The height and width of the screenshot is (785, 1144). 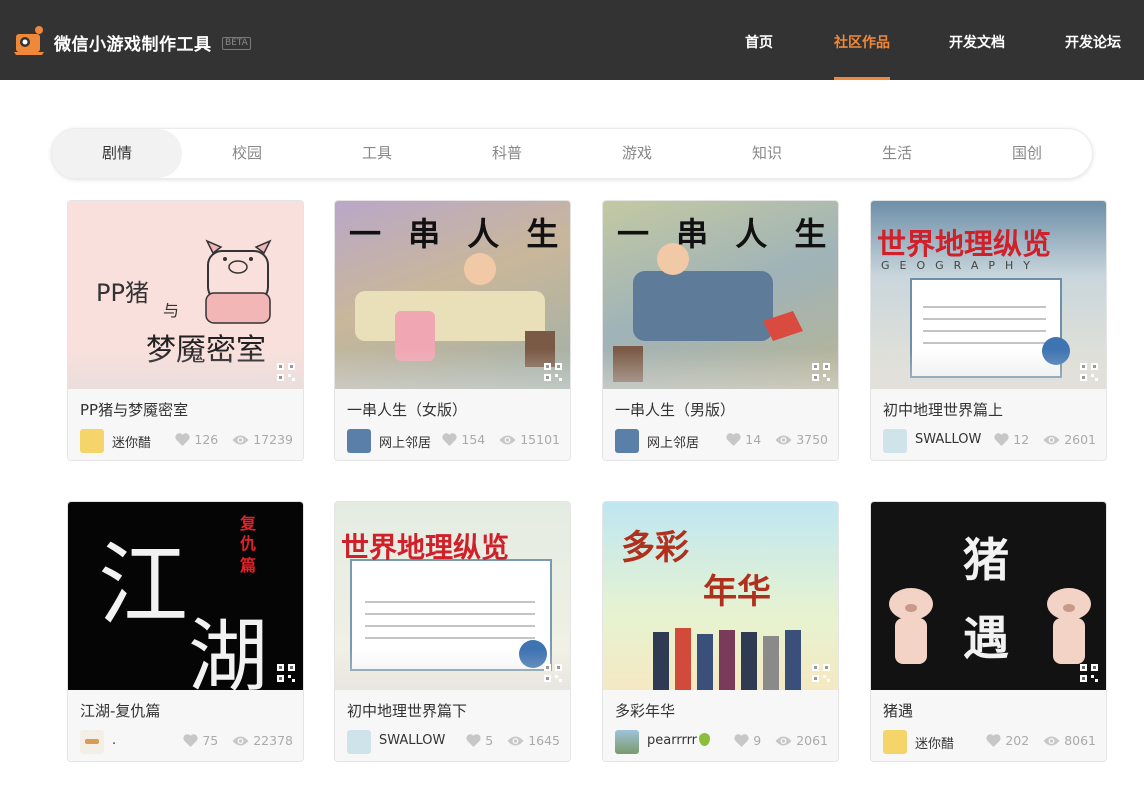 What do you see at coordinates (248, 565) in the screenshot?
I see `thumb-title-line: 篇` at bounding box center [248, 565].